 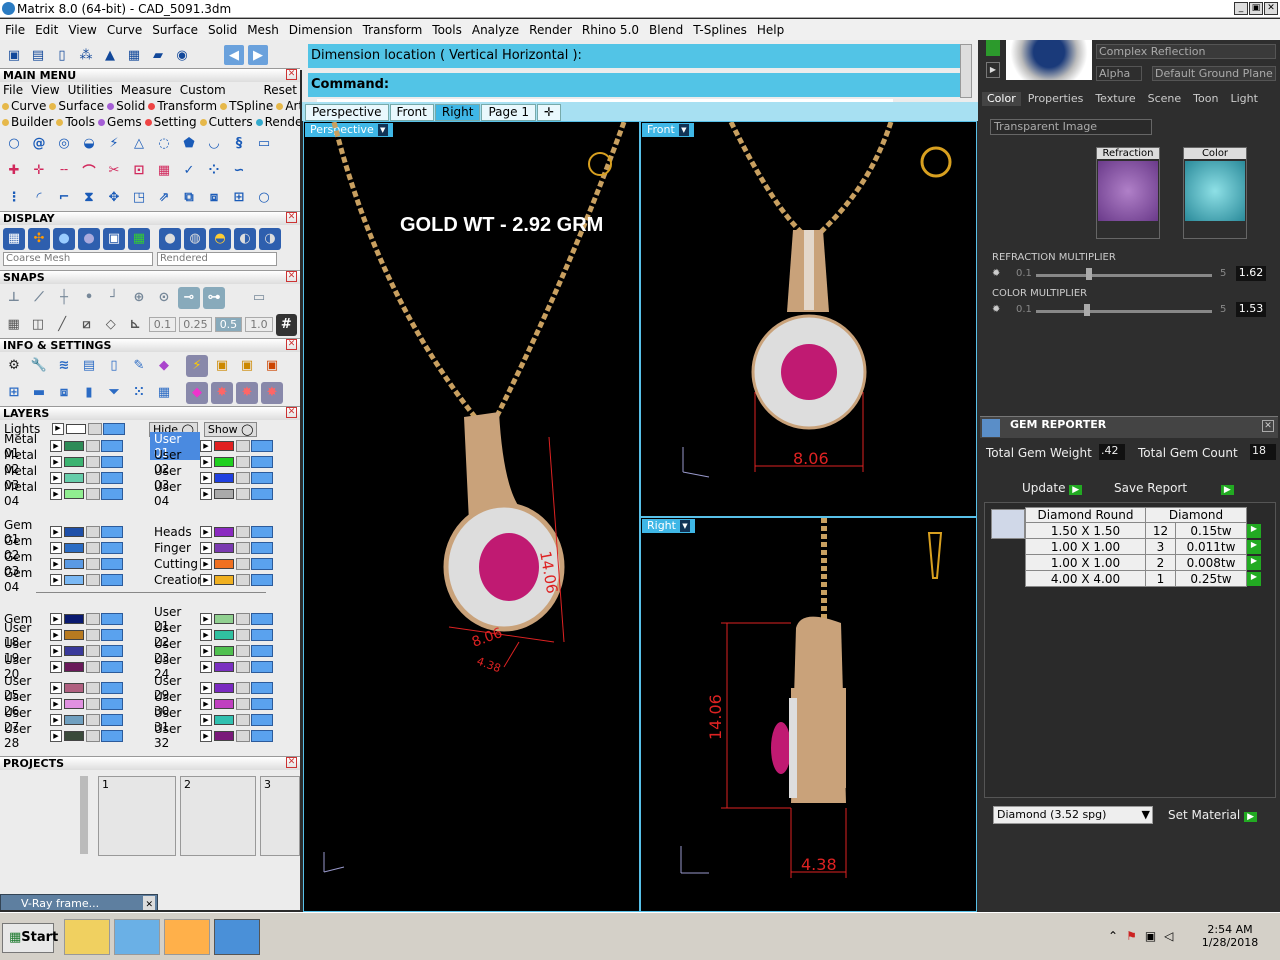 I want to click on snap-end-icon: ⊥, so click(x=14, y=298).